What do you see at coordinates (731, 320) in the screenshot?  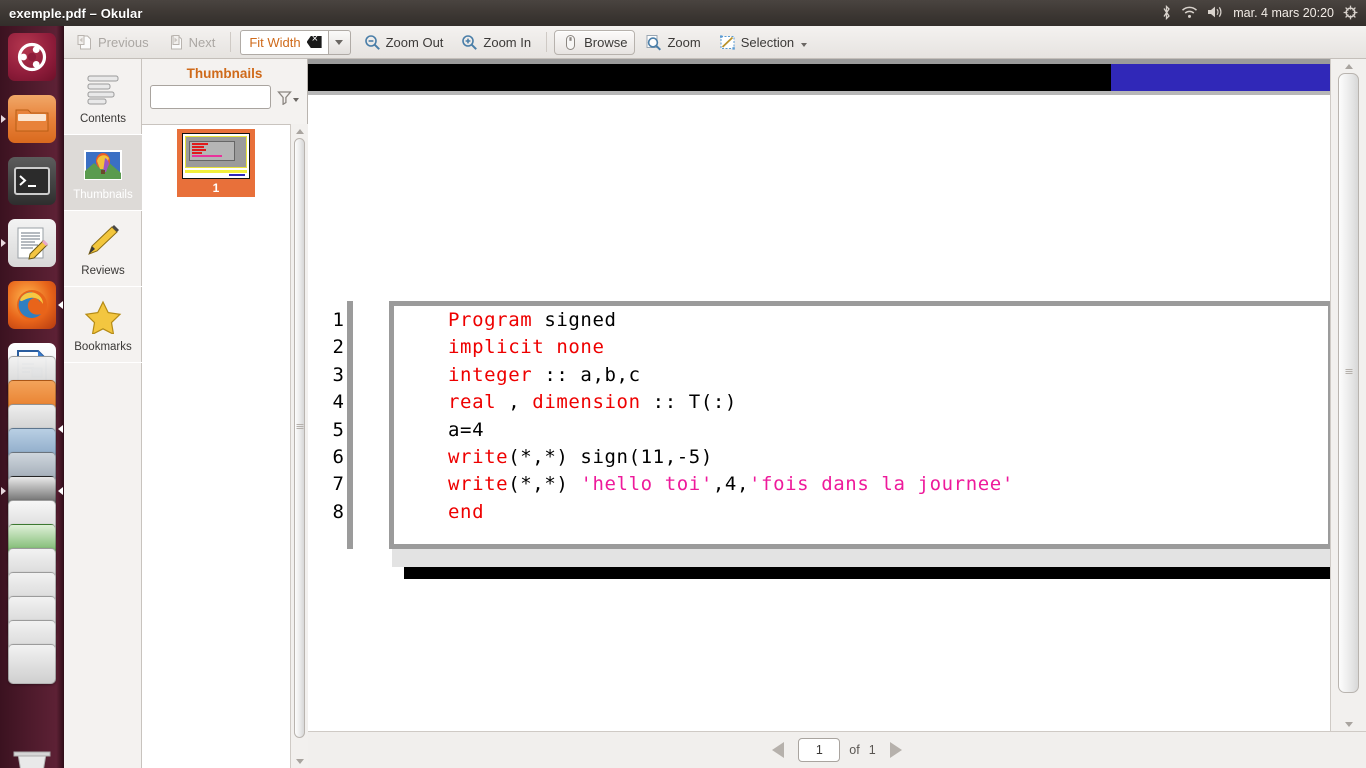 I see `code-line: Program signed` at bounding box center [731, 320].